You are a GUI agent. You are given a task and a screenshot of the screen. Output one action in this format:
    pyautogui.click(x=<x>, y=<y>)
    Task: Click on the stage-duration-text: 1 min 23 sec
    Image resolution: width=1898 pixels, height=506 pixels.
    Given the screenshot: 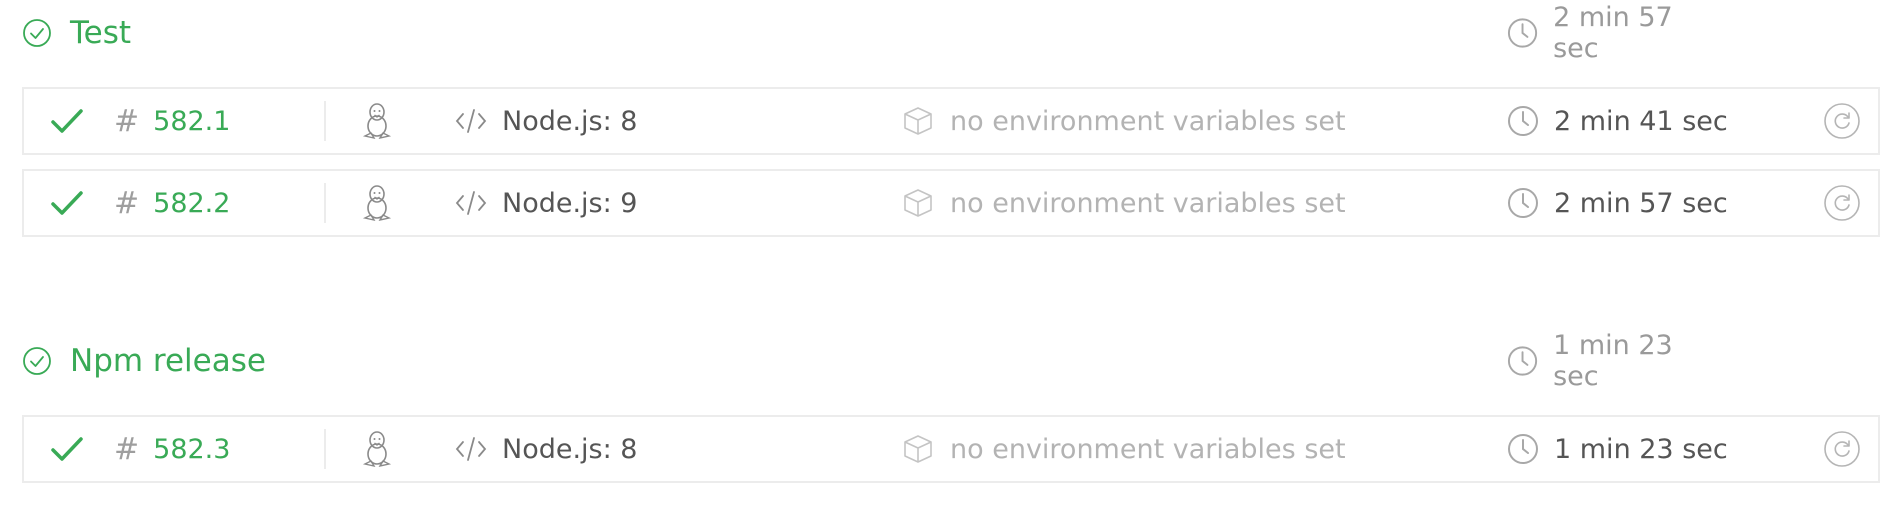 What is the action you would take?
    pyautogui.click(x=1613, y=361)
    